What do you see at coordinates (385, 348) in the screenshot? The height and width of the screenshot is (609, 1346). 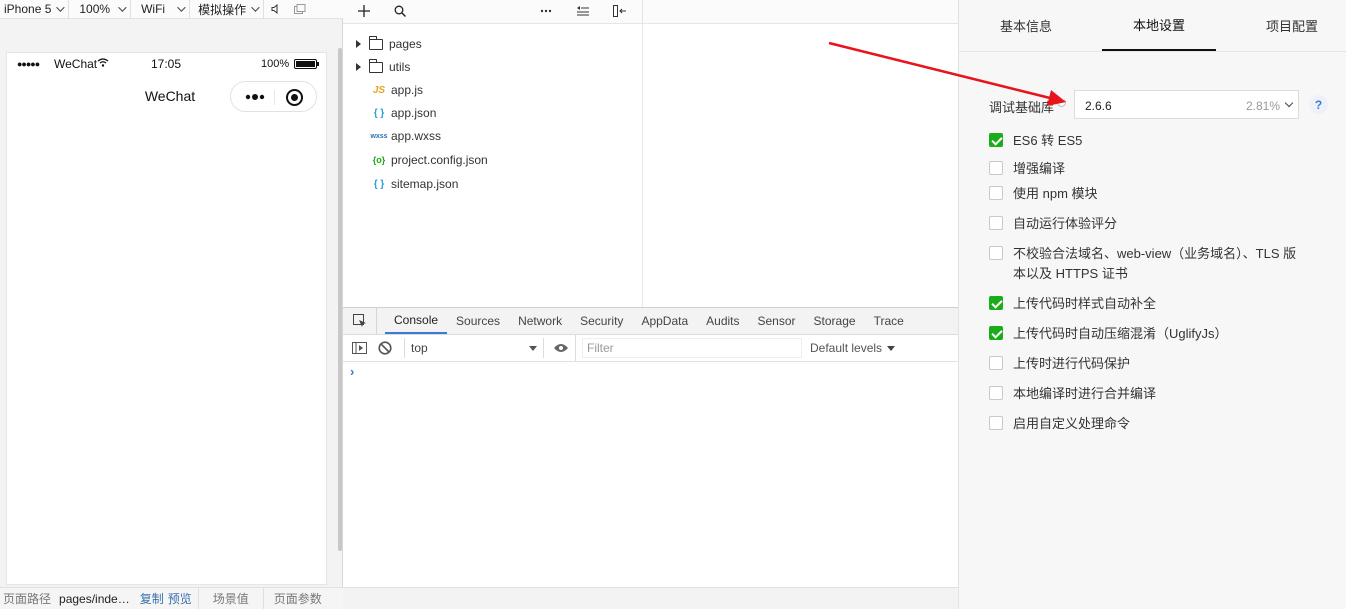 I see `clear-console-button` at bounding box center [385, 348].